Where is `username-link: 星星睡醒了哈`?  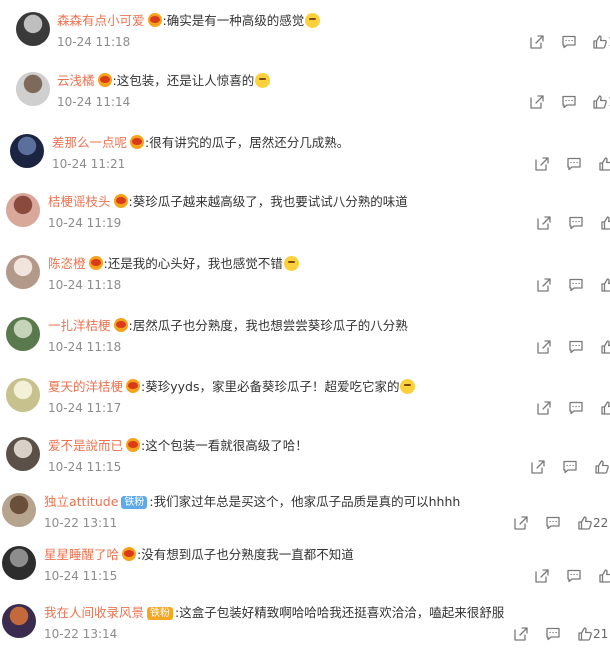 username-link: 星星睡醒了哈 is located at coordinates (81, 554).